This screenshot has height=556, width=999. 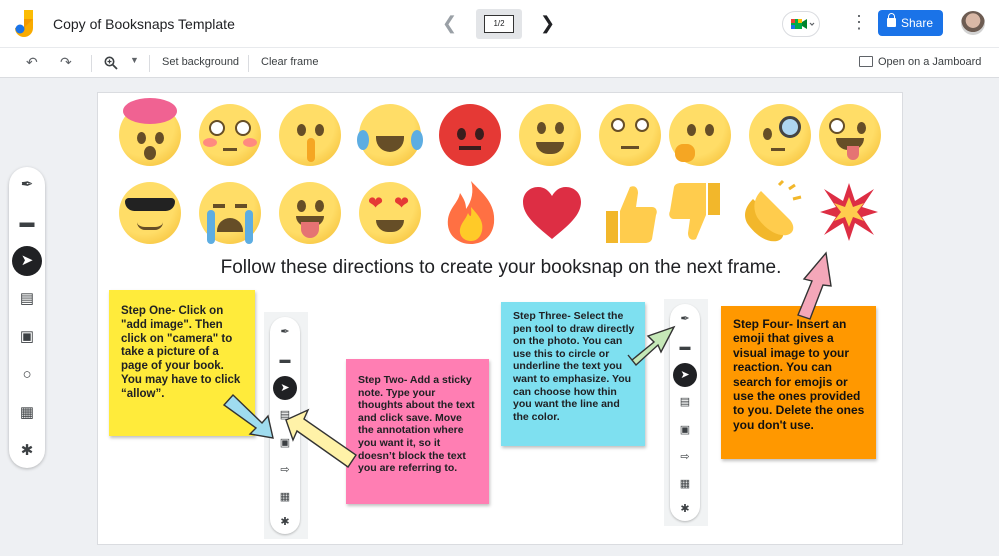 What do you see at coordinates (27, 185) in the screenshot?
I see `pen-icon: ✒` at bounding box center [27, 185].